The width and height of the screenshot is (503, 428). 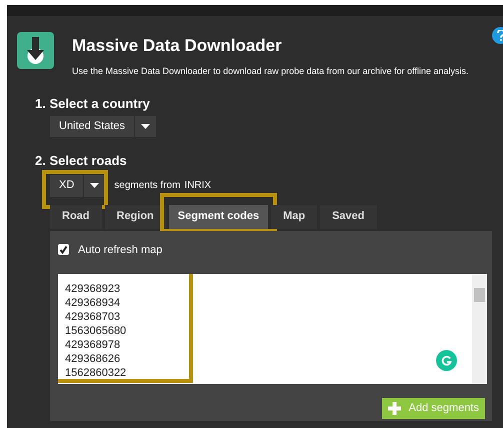 I want to click on plus-icon, so click(x=394, y=408).